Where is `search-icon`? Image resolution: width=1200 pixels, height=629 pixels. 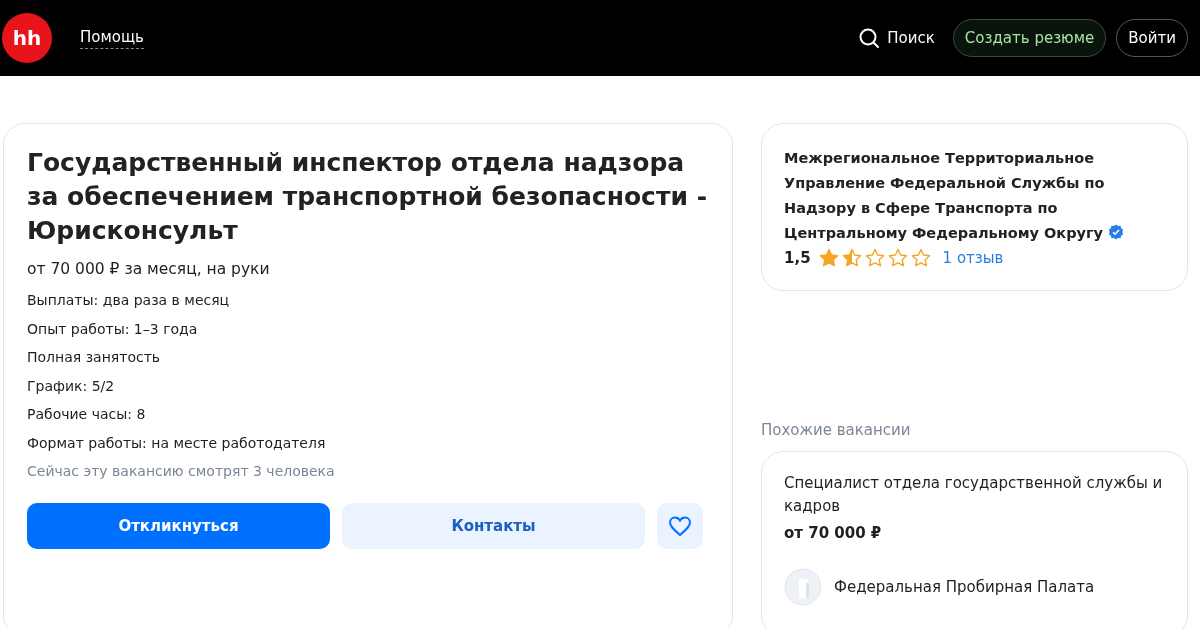
search-icon is located at coordinates (869, 38).